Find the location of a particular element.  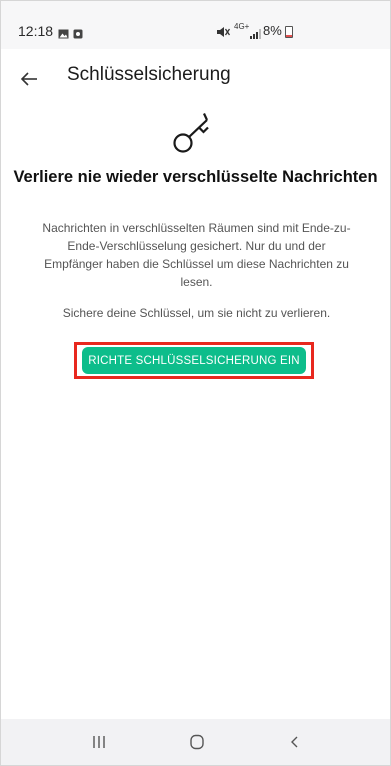

arrow-left-icon is located at coordinates (28, 79).